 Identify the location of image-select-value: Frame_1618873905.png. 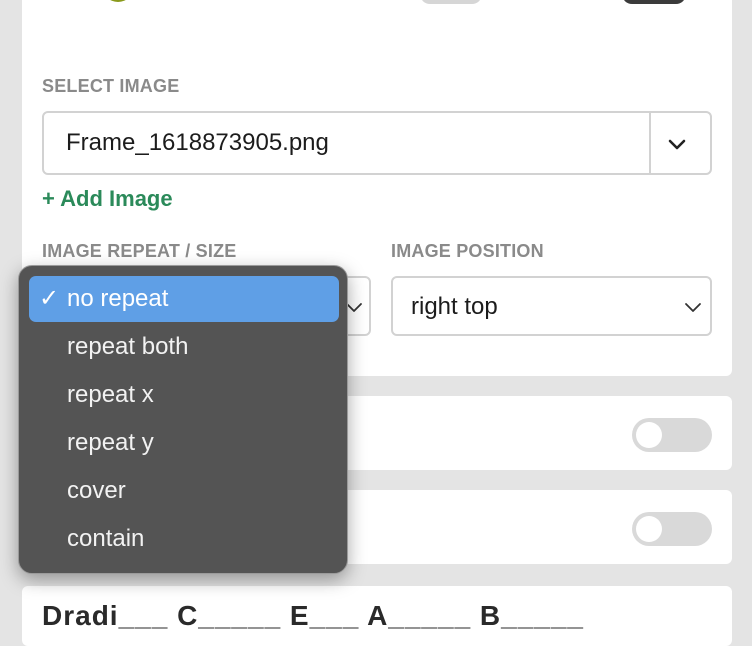
(197, 142).